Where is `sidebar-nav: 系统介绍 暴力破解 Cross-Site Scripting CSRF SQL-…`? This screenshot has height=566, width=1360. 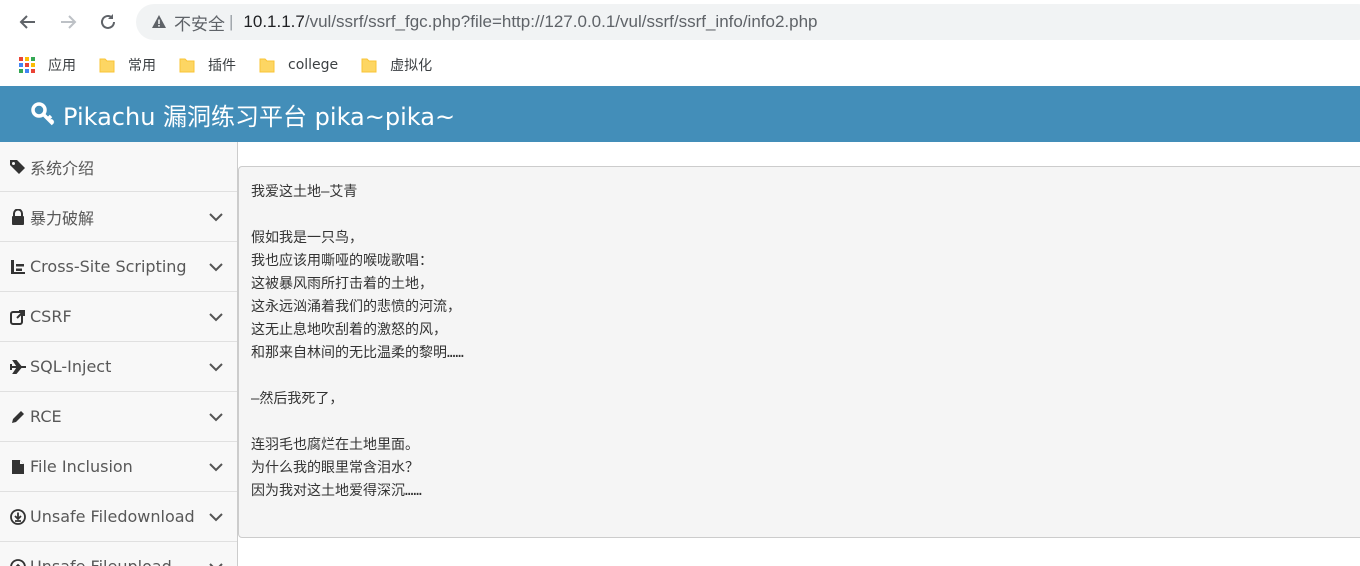
sidebar-nav: 系统介绍 暴力破解 Cross-Site Scripting CSRF SQL-… is located at coordinates (119, 354).